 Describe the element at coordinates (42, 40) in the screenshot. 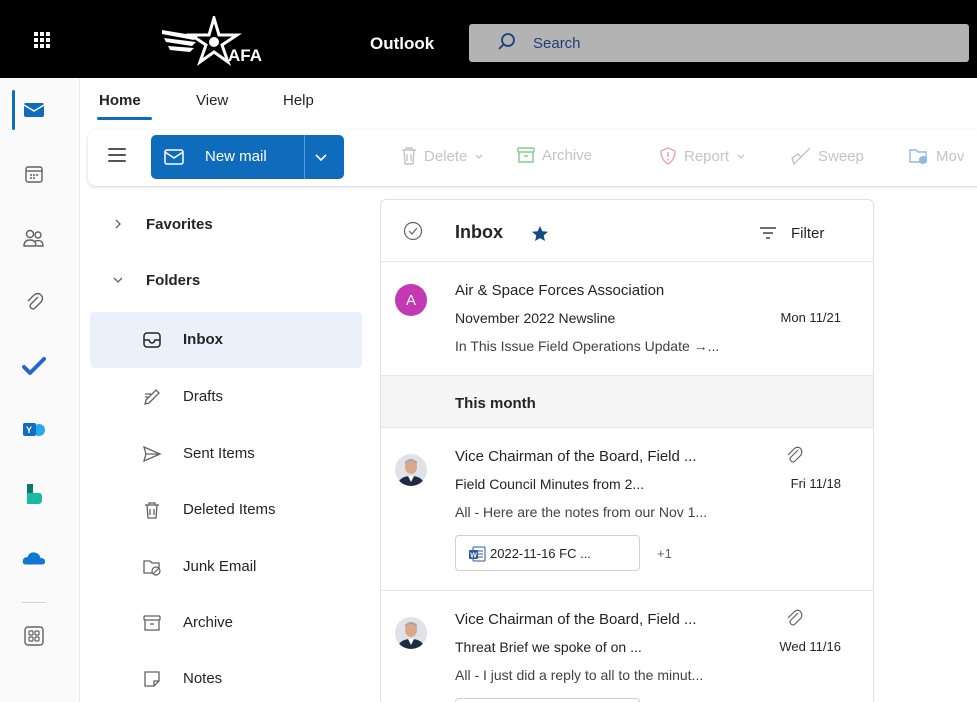

I see `app-launcher-grid-icon` at that location.